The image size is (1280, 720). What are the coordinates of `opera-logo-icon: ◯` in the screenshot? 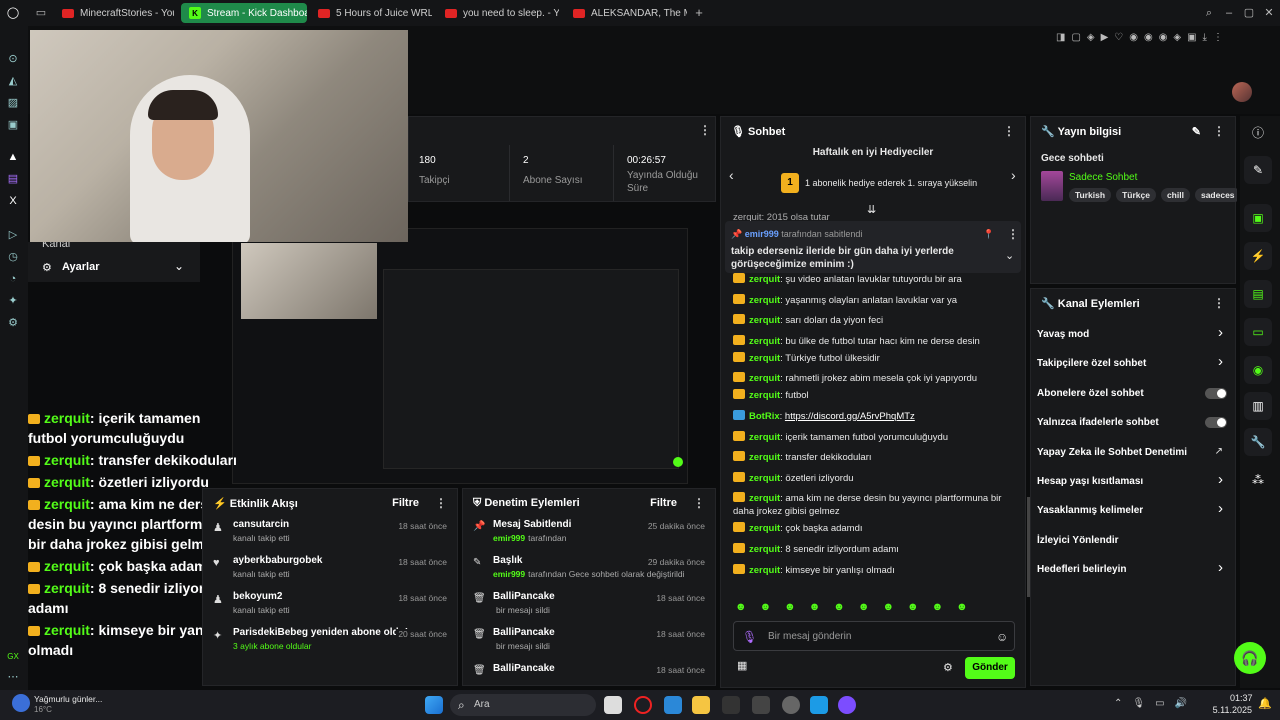 It's located at (13, 13).